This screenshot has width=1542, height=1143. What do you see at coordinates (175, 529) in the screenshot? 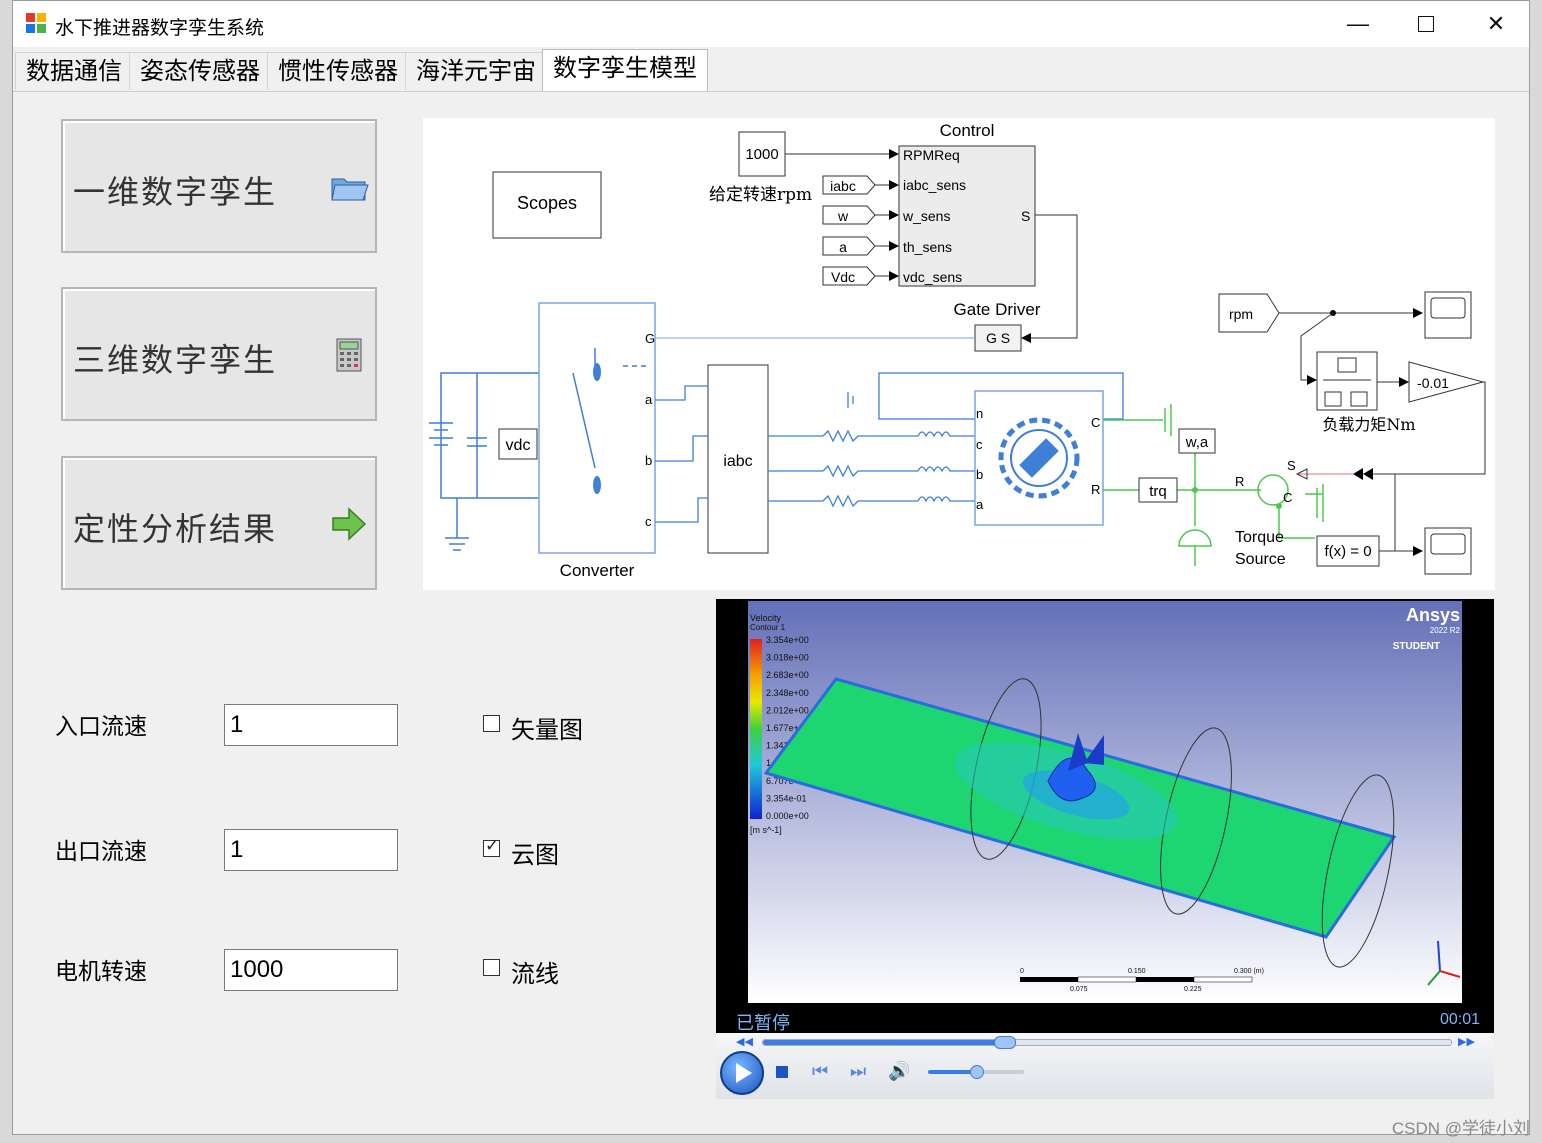
I see `button-label: 定性分析结果` at bounding box center [175, 529].